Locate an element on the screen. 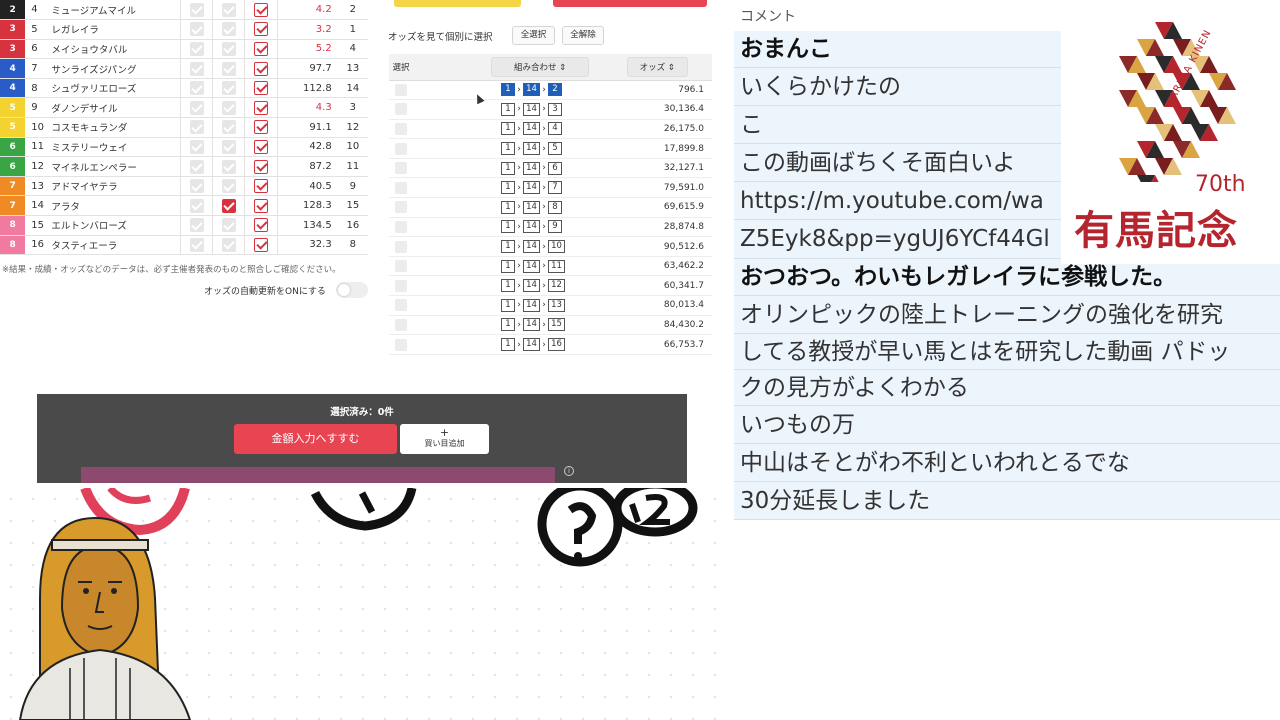 This screenshot has width=1280, height=720. horse-row: 7 14 アラタ 128.3 15 is located at coordinates (184, 206).